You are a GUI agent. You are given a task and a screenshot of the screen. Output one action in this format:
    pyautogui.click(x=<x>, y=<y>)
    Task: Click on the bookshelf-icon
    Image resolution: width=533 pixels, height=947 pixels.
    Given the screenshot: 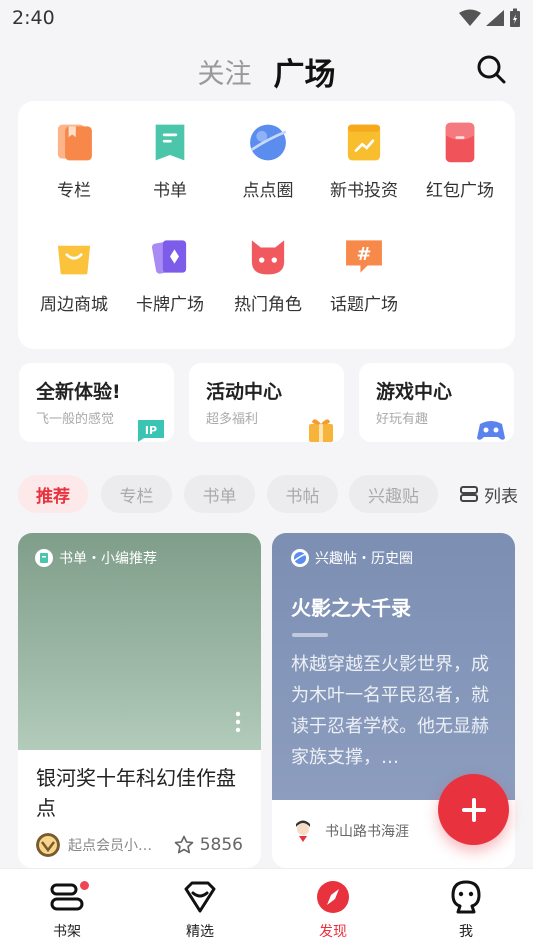 What is the action you would take?
    pyautogui.click(x=69, y=897)
    